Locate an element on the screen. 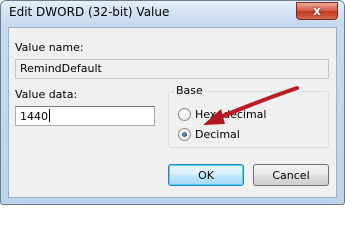 Image resolution: width=345 pixels, height=240 pixels. ok-button: OK is located at coordinates (206, 175).